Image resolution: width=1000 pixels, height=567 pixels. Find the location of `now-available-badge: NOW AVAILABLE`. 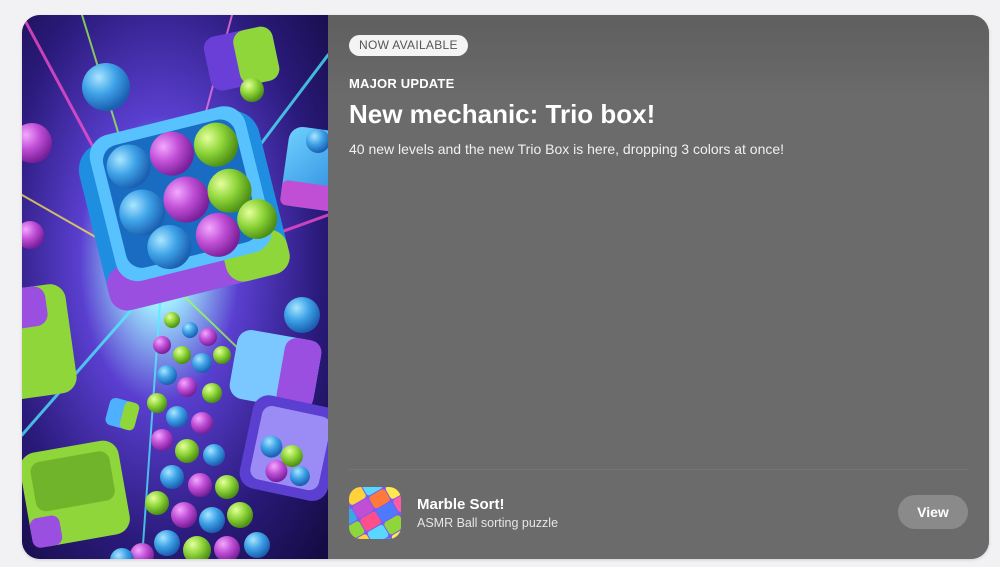

now-available-badge: NOW AVAILABLE is located at coordinates (408, 45).